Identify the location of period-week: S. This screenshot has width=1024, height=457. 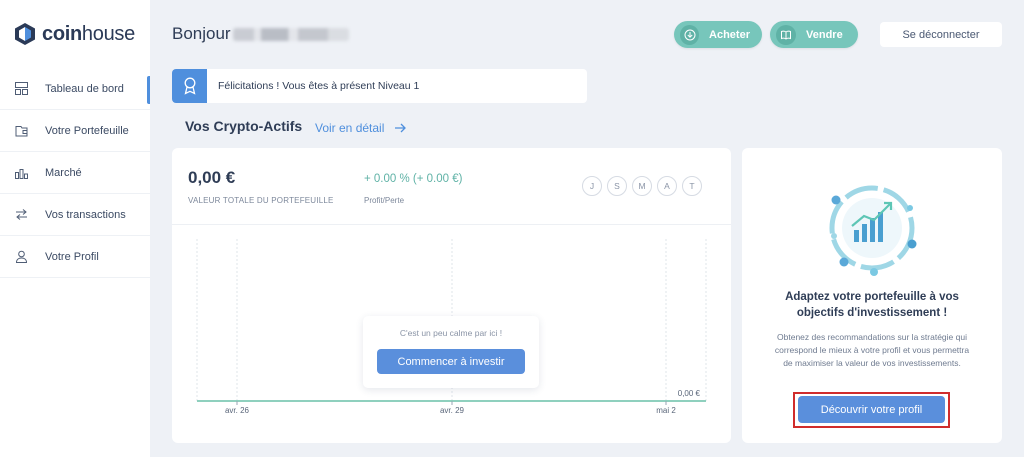
(617, 186).